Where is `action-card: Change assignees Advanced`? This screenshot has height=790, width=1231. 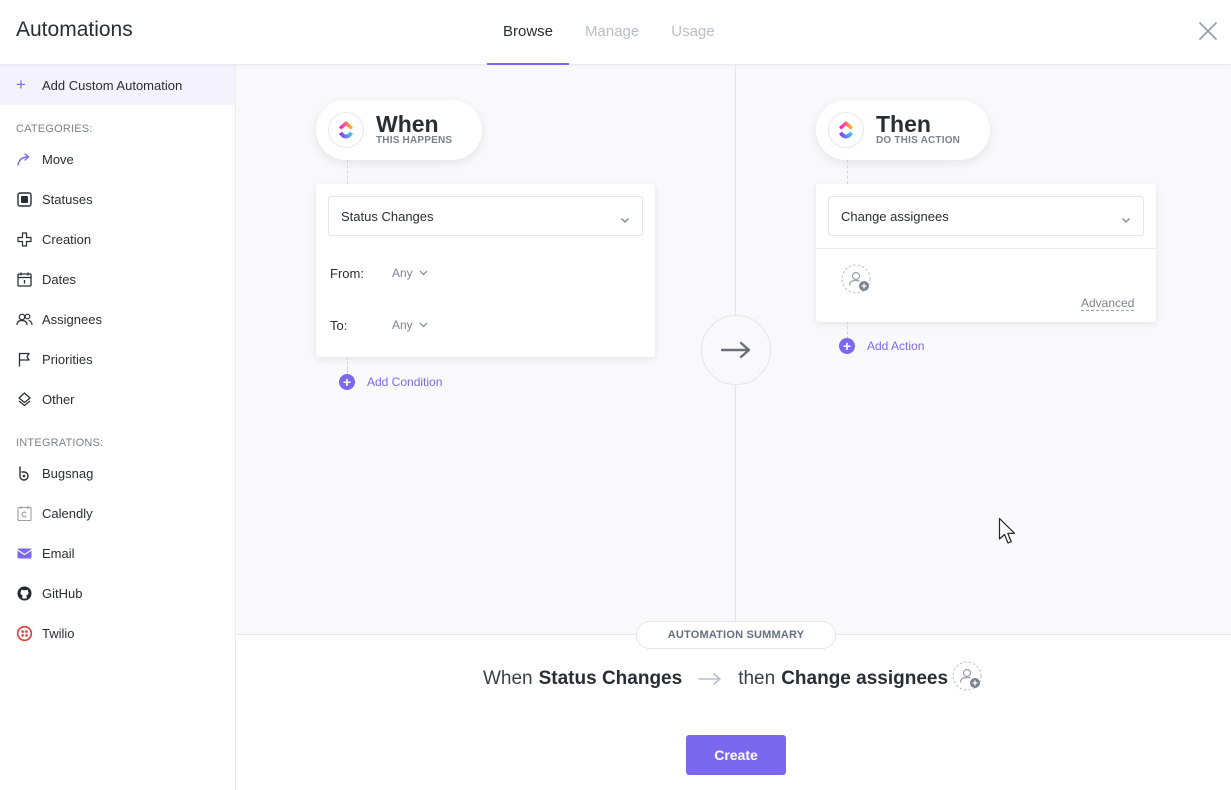
action-card: Change assignees Advanced is located at coordinates (986, 253).